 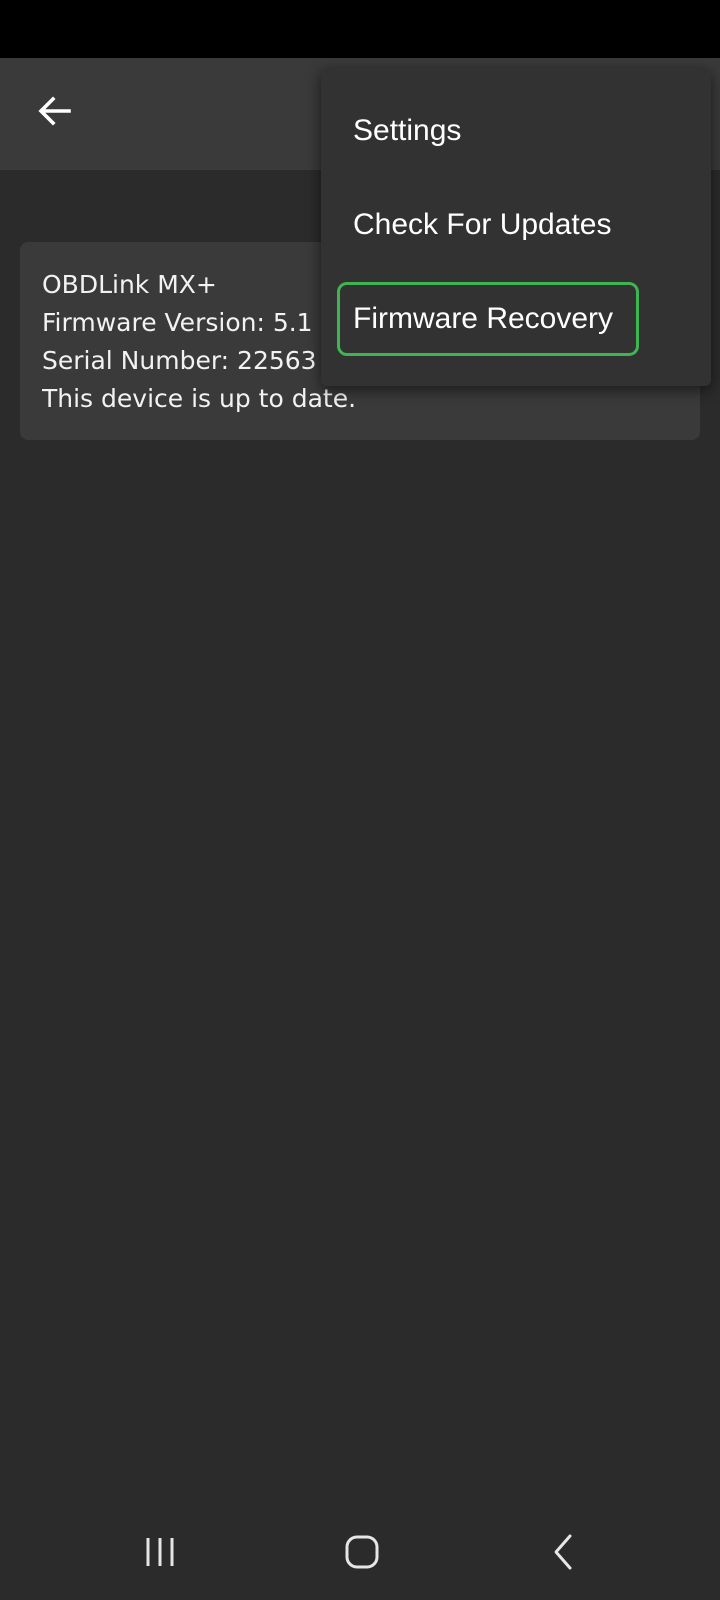 I want to click on system-nav-bar, so click(x=360, y=1550).